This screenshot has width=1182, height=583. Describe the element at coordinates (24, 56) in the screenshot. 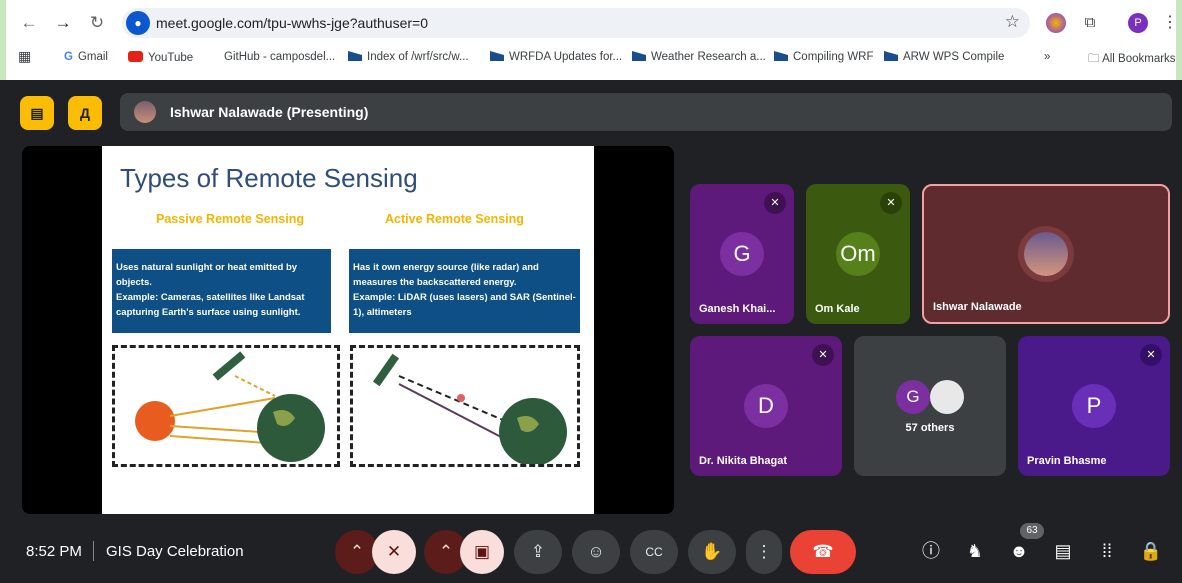

I see `apps-icon: ▦` at that location.